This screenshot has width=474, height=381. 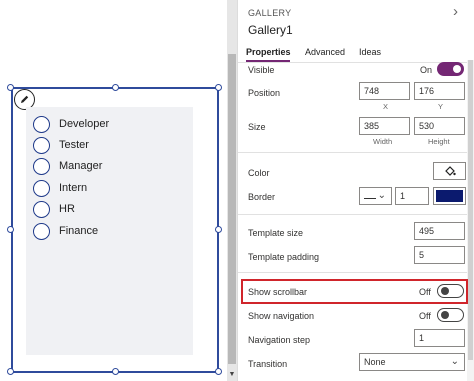 What do you see at coordinates (439, 338) in the screenshot?
I see `navigation-step-input: 1` at bounding box center [439, 338].